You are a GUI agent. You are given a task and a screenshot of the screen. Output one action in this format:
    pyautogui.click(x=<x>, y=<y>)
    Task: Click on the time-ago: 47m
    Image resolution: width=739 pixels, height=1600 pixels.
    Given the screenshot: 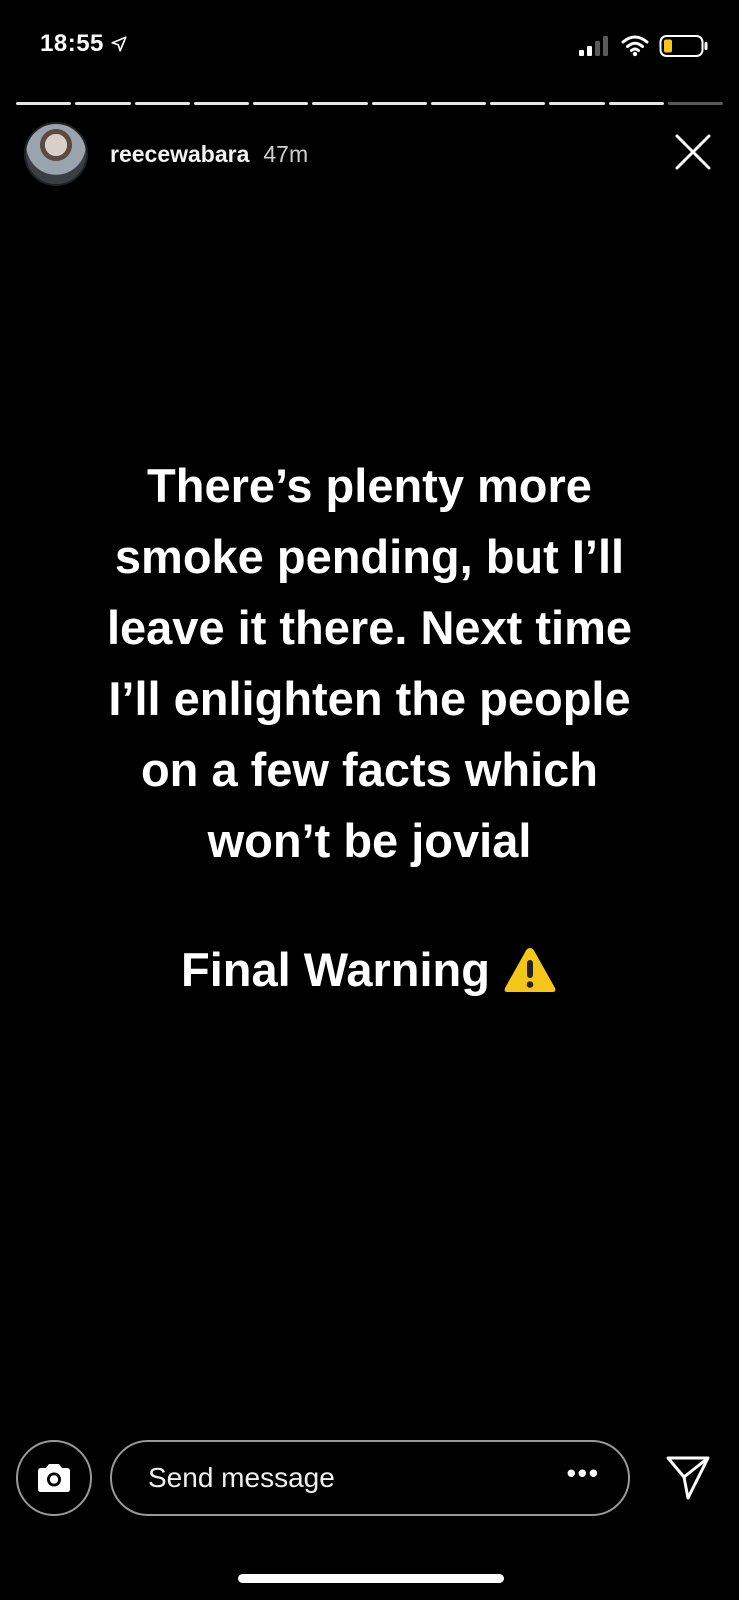 What is the action you would take?
    pyautogui.click(x=286, y=153)
    